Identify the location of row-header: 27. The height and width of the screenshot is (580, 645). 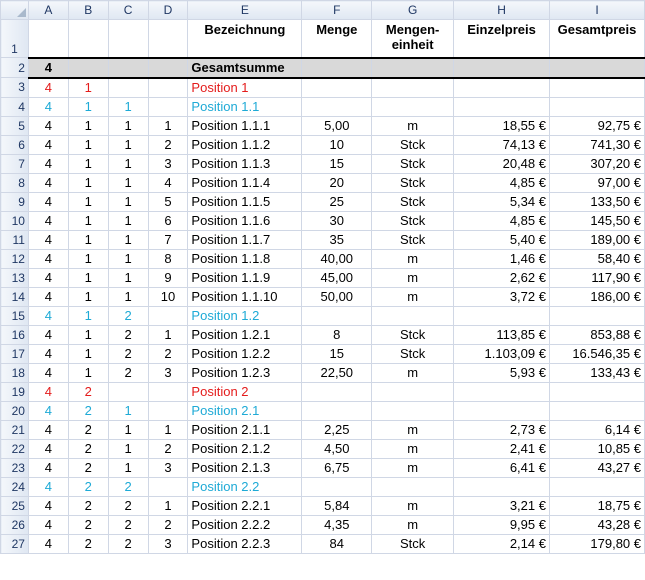
(14, 543).